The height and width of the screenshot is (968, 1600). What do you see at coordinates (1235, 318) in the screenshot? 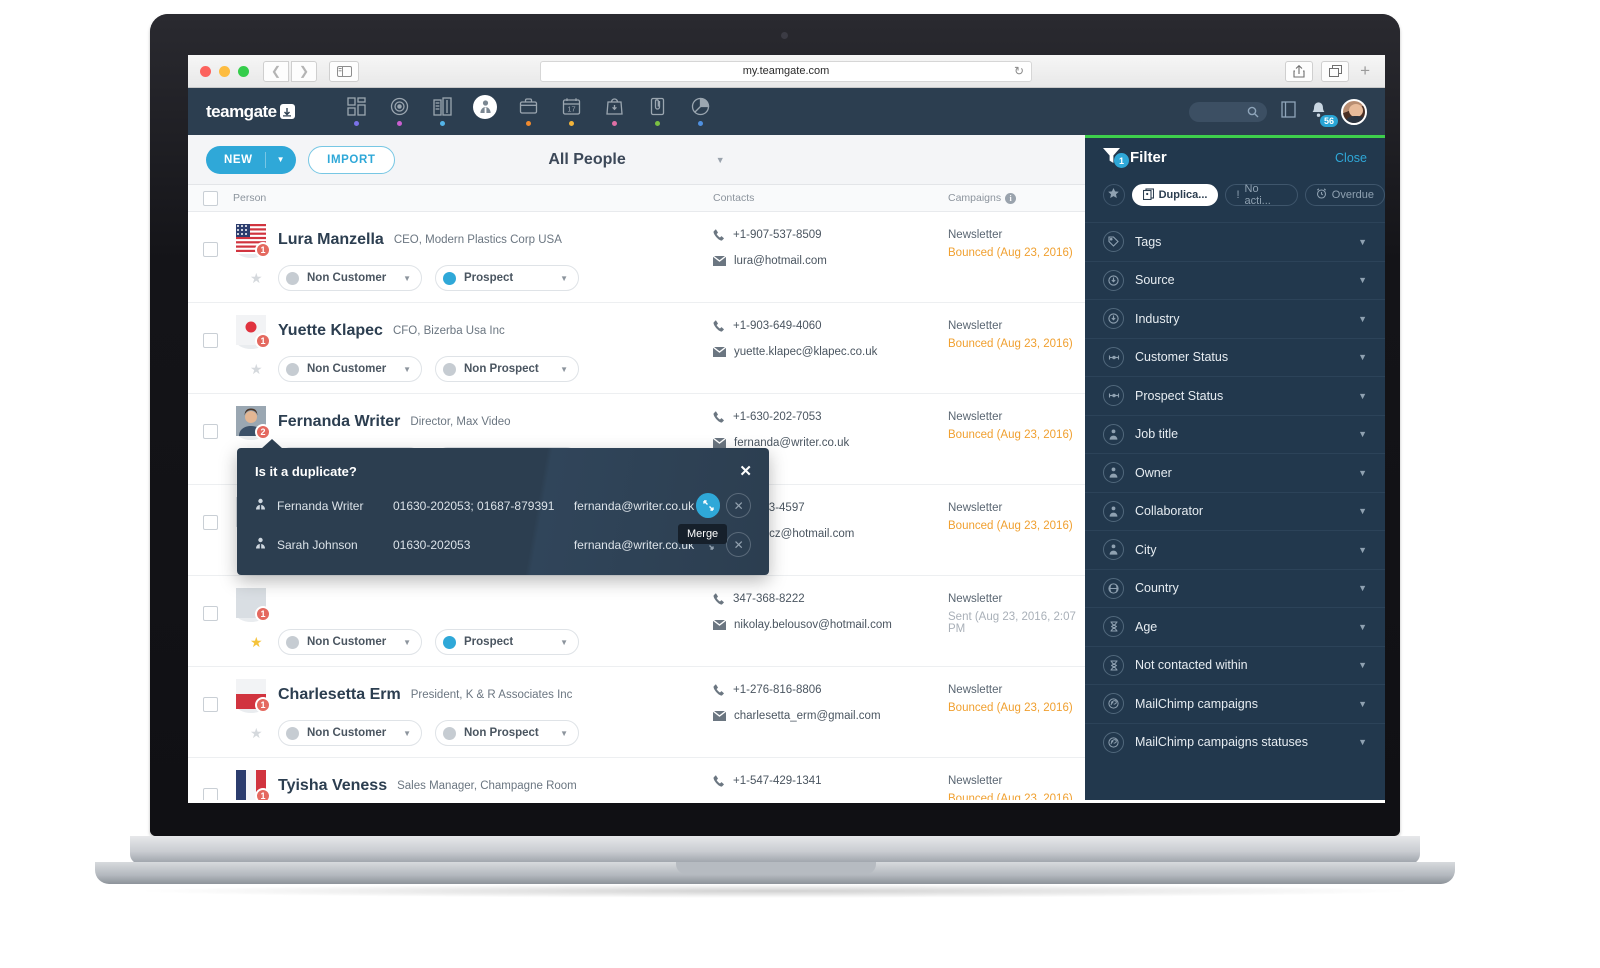
I see `filter-item-industry: Industry ▼` at bounding box center [1235, 318].